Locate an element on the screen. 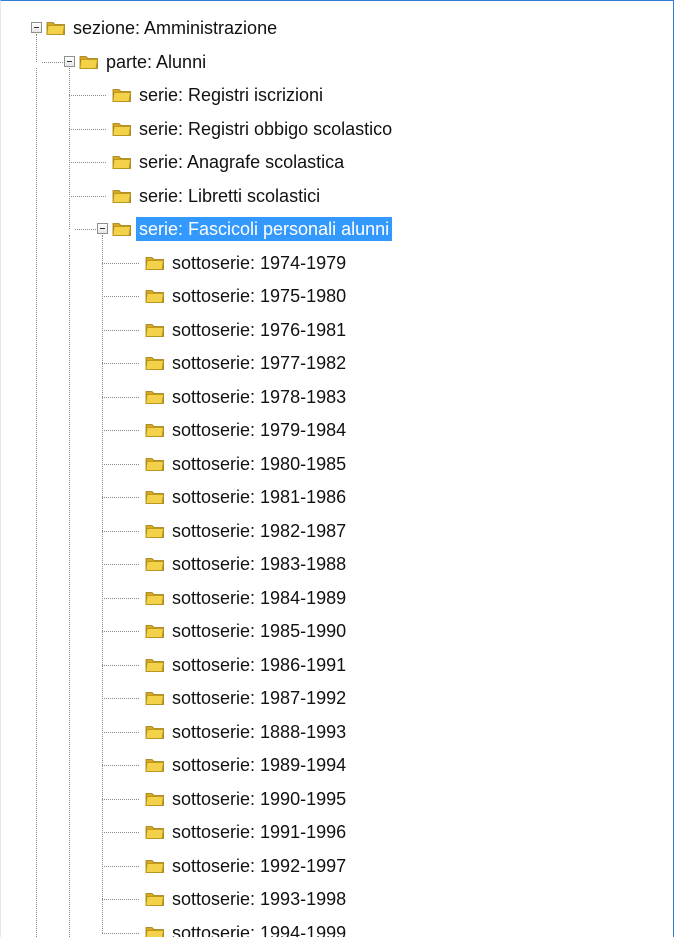 The image size is (674, 938). tree-node-serie: serie: Anagrafe scolastica is located at coordinates (337, 162).